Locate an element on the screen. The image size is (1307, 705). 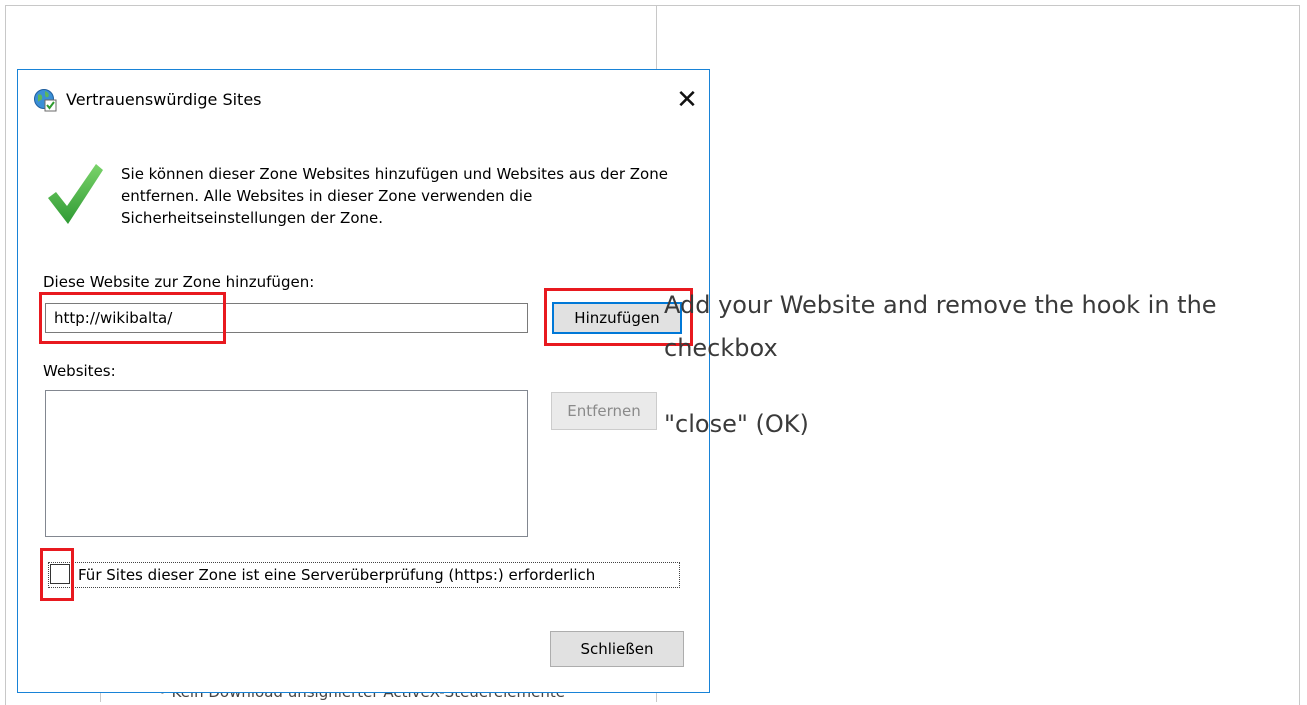
websites-label: Websites: is located at coordinates (79, 371).